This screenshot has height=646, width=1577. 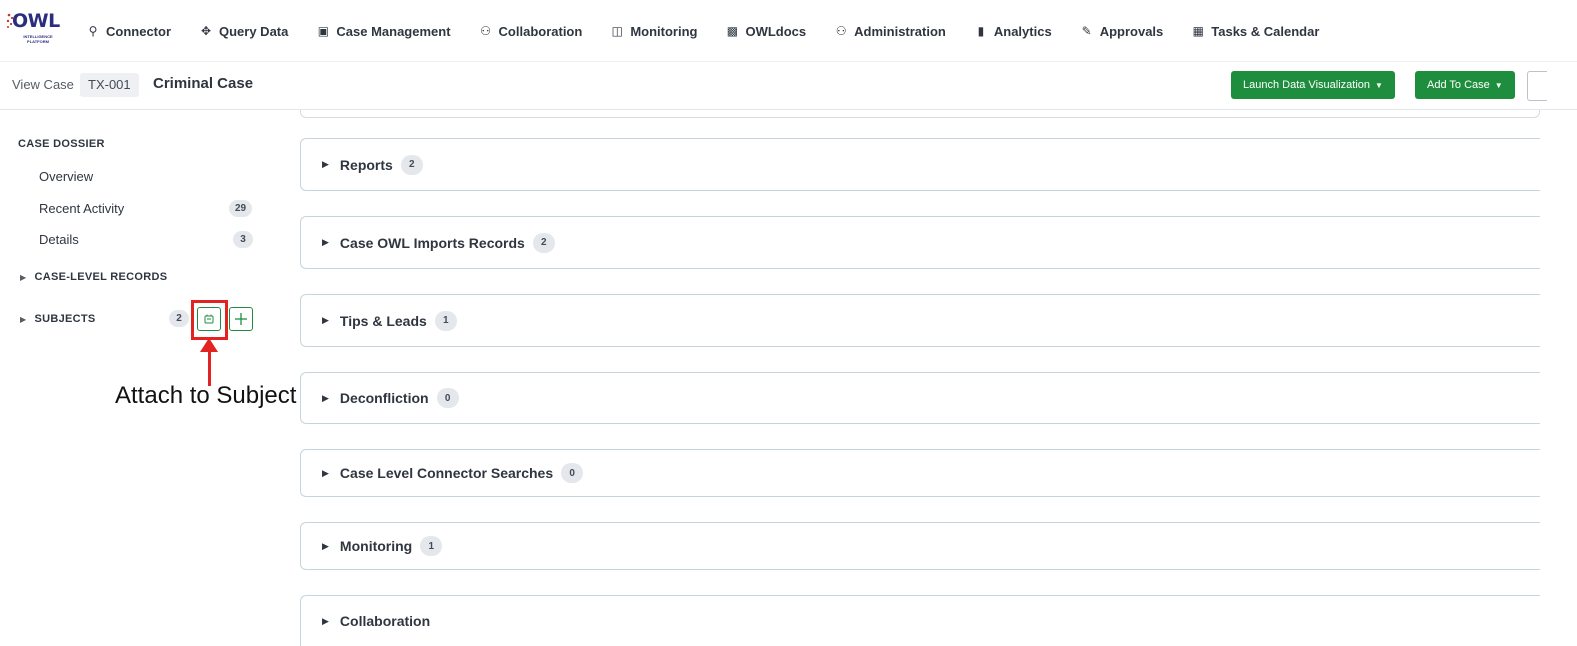 What do you see at coordinates (900, 31) in the screenshot?
I see `nav-administration-label: Administration` at bounding box center [900, 31].